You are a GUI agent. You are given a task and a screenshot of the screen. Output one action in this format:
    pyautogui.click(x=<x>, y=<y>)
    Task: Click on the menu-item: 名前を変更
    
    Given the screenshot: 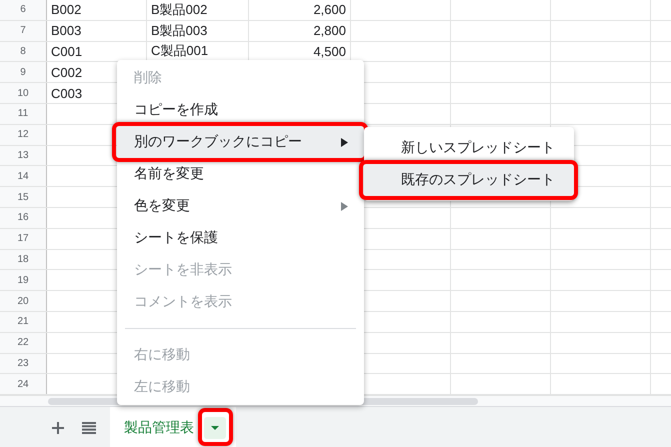 What is the action you would take?
    pyautogui.click(x=240, y=174)
    